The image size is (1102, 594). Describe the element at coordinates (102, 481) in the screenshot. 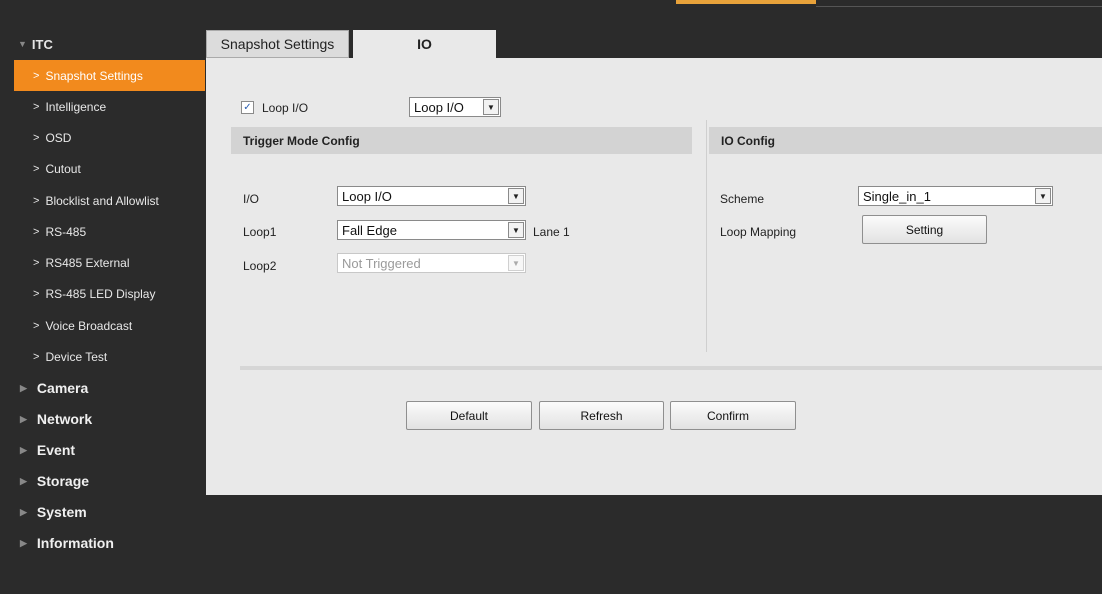

I see `sidebar-group-storage: ▶ Storage` at that location.